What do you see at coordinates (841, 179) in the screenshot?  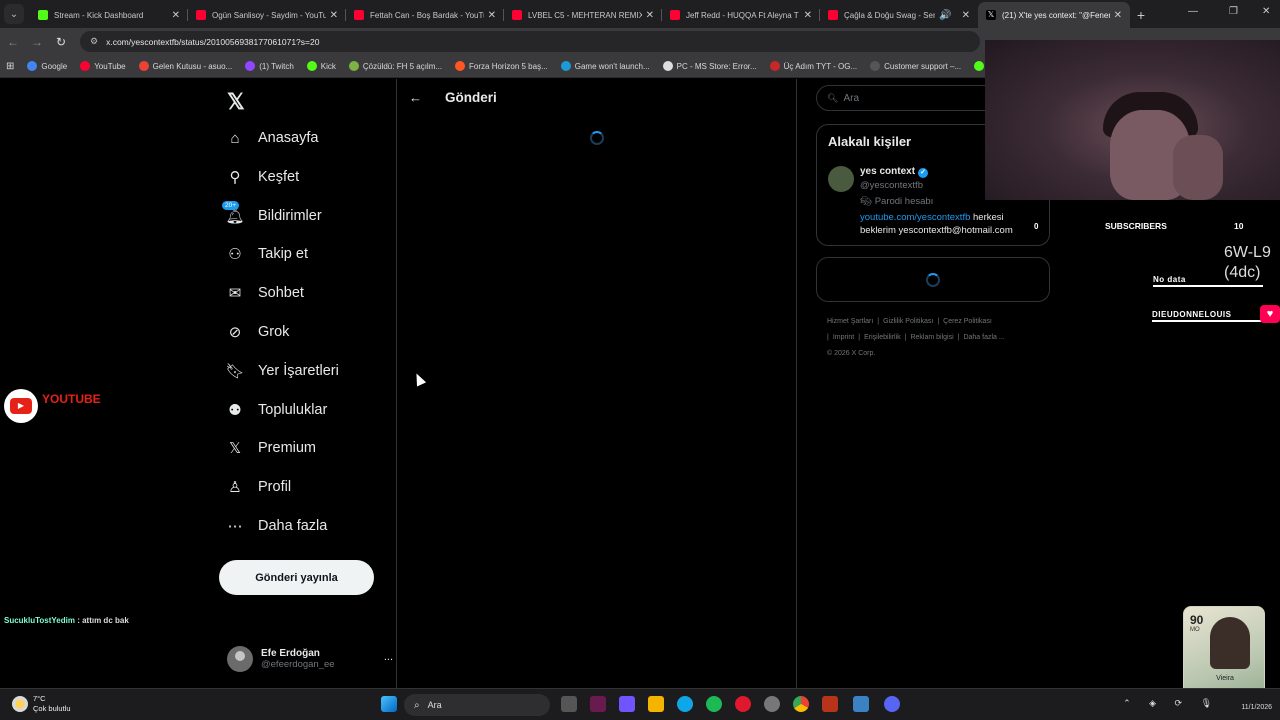 I see `avatar` at bounding box center [841, 179].